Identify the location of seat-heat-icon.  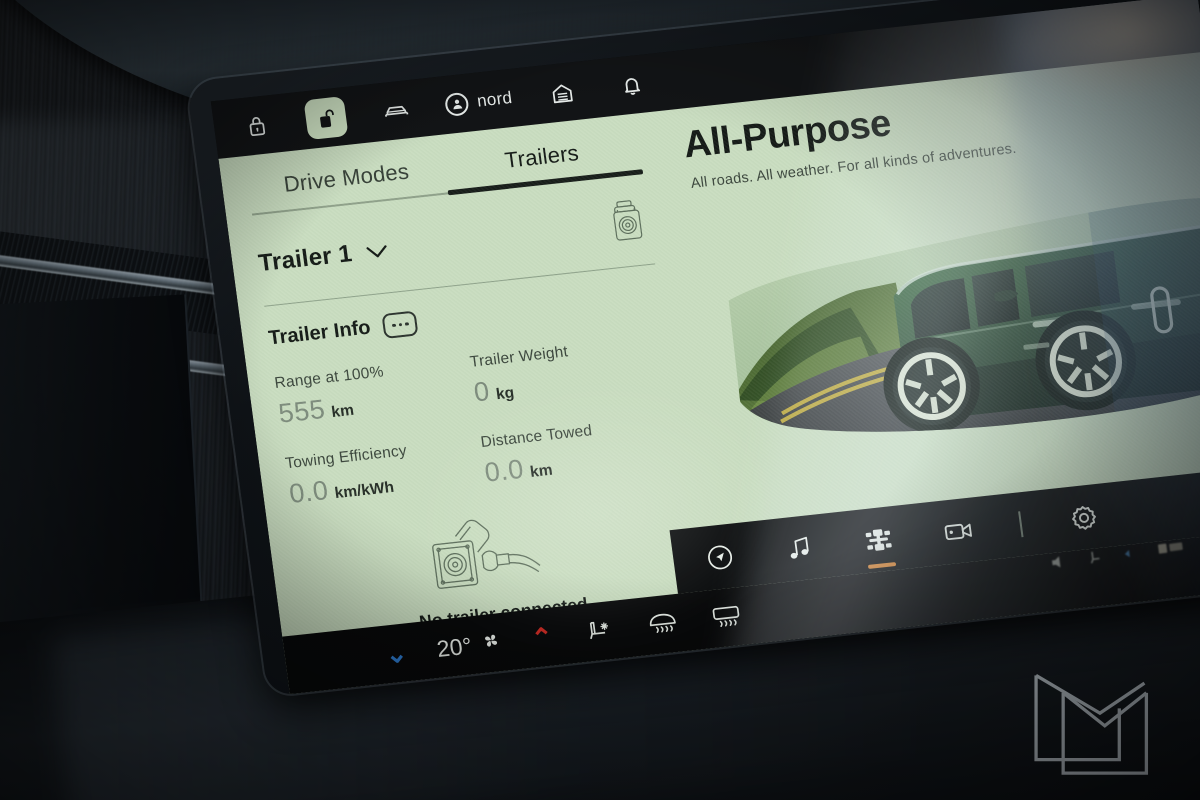
(1096, 560).